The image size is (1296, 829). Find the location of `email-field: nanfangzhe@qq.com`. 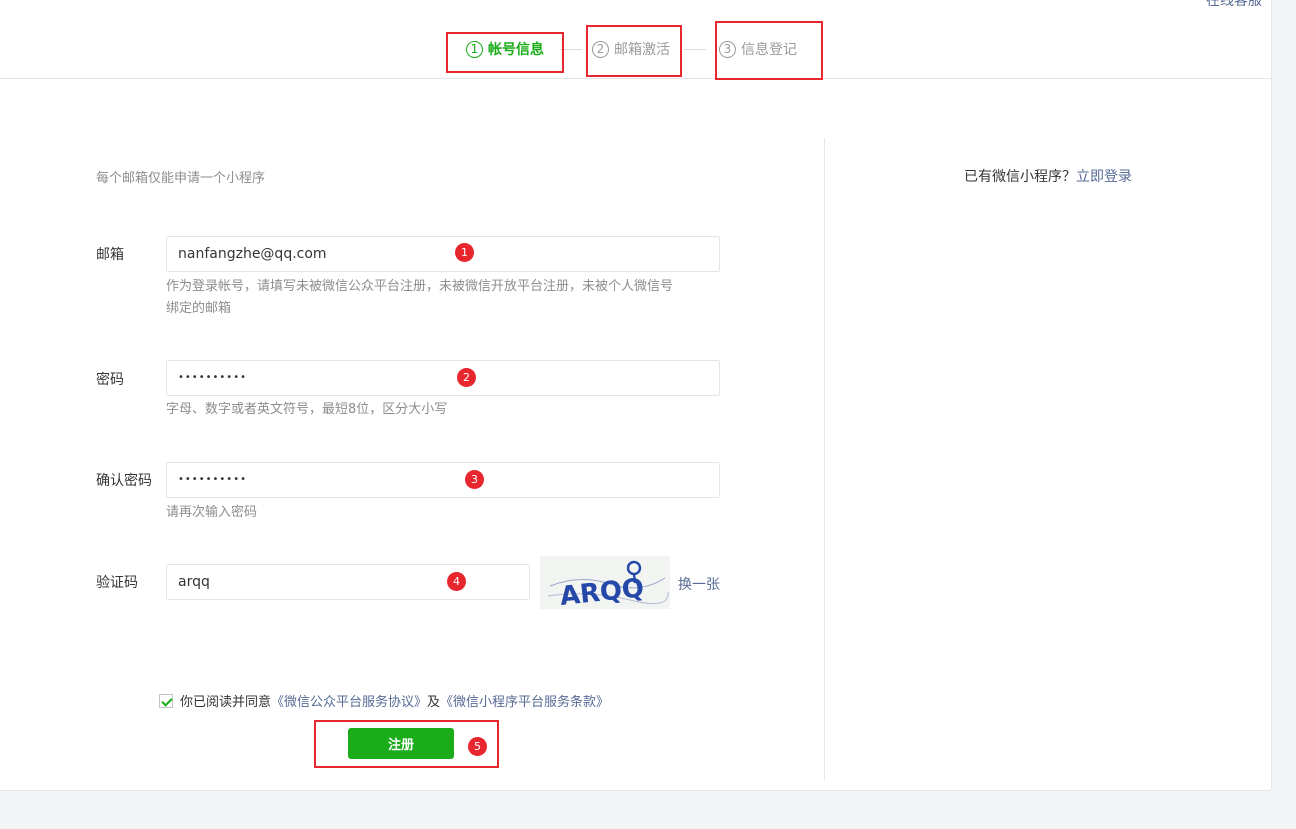

email-field: nanfangzhe@qq.com is located at coordinates (443, 254).